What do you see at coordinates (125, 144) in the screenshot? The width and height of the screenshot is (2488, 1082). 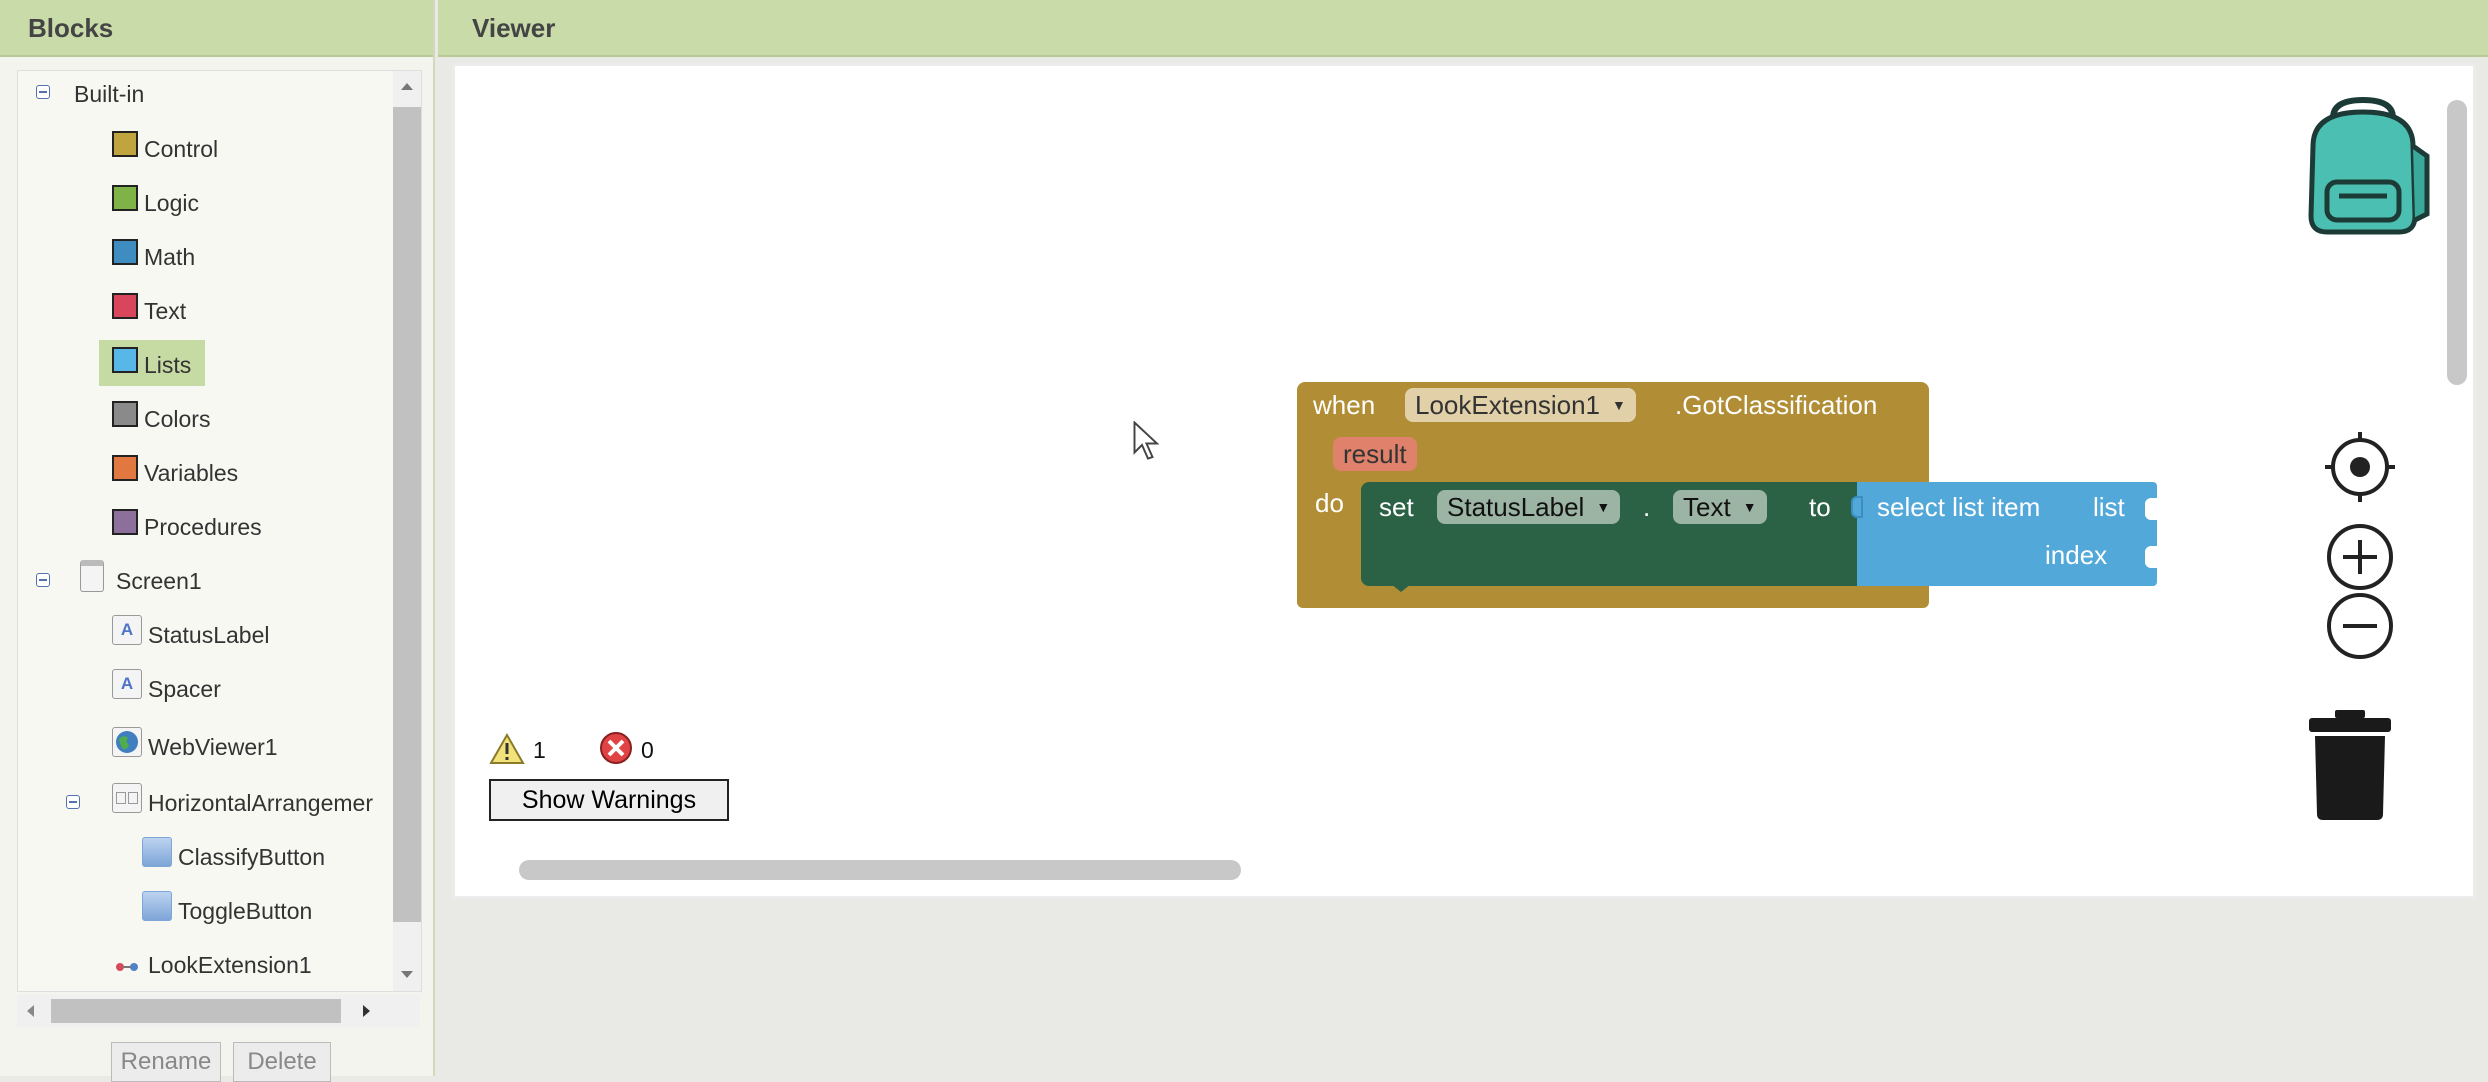 I see `control-color-icon` at bounding box center [125, 144].